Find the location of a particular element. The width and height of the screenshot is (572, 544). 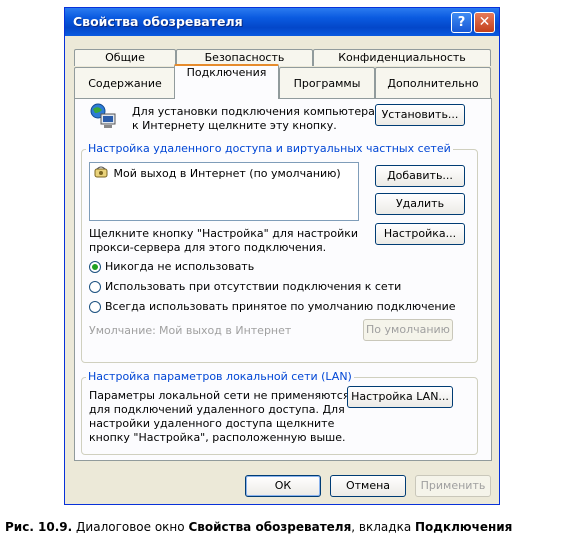

caption-text2: , вкладка is located at coordinates (381, 527).